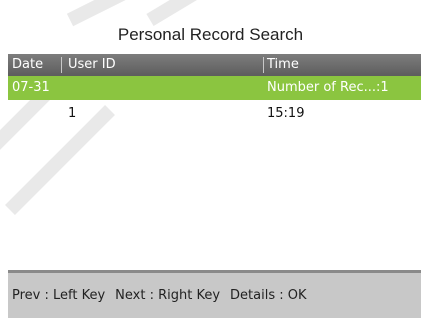 This screenshot has height=318, width=421. I want to click on details-key-hint: Details : OK, so click(268, 295).